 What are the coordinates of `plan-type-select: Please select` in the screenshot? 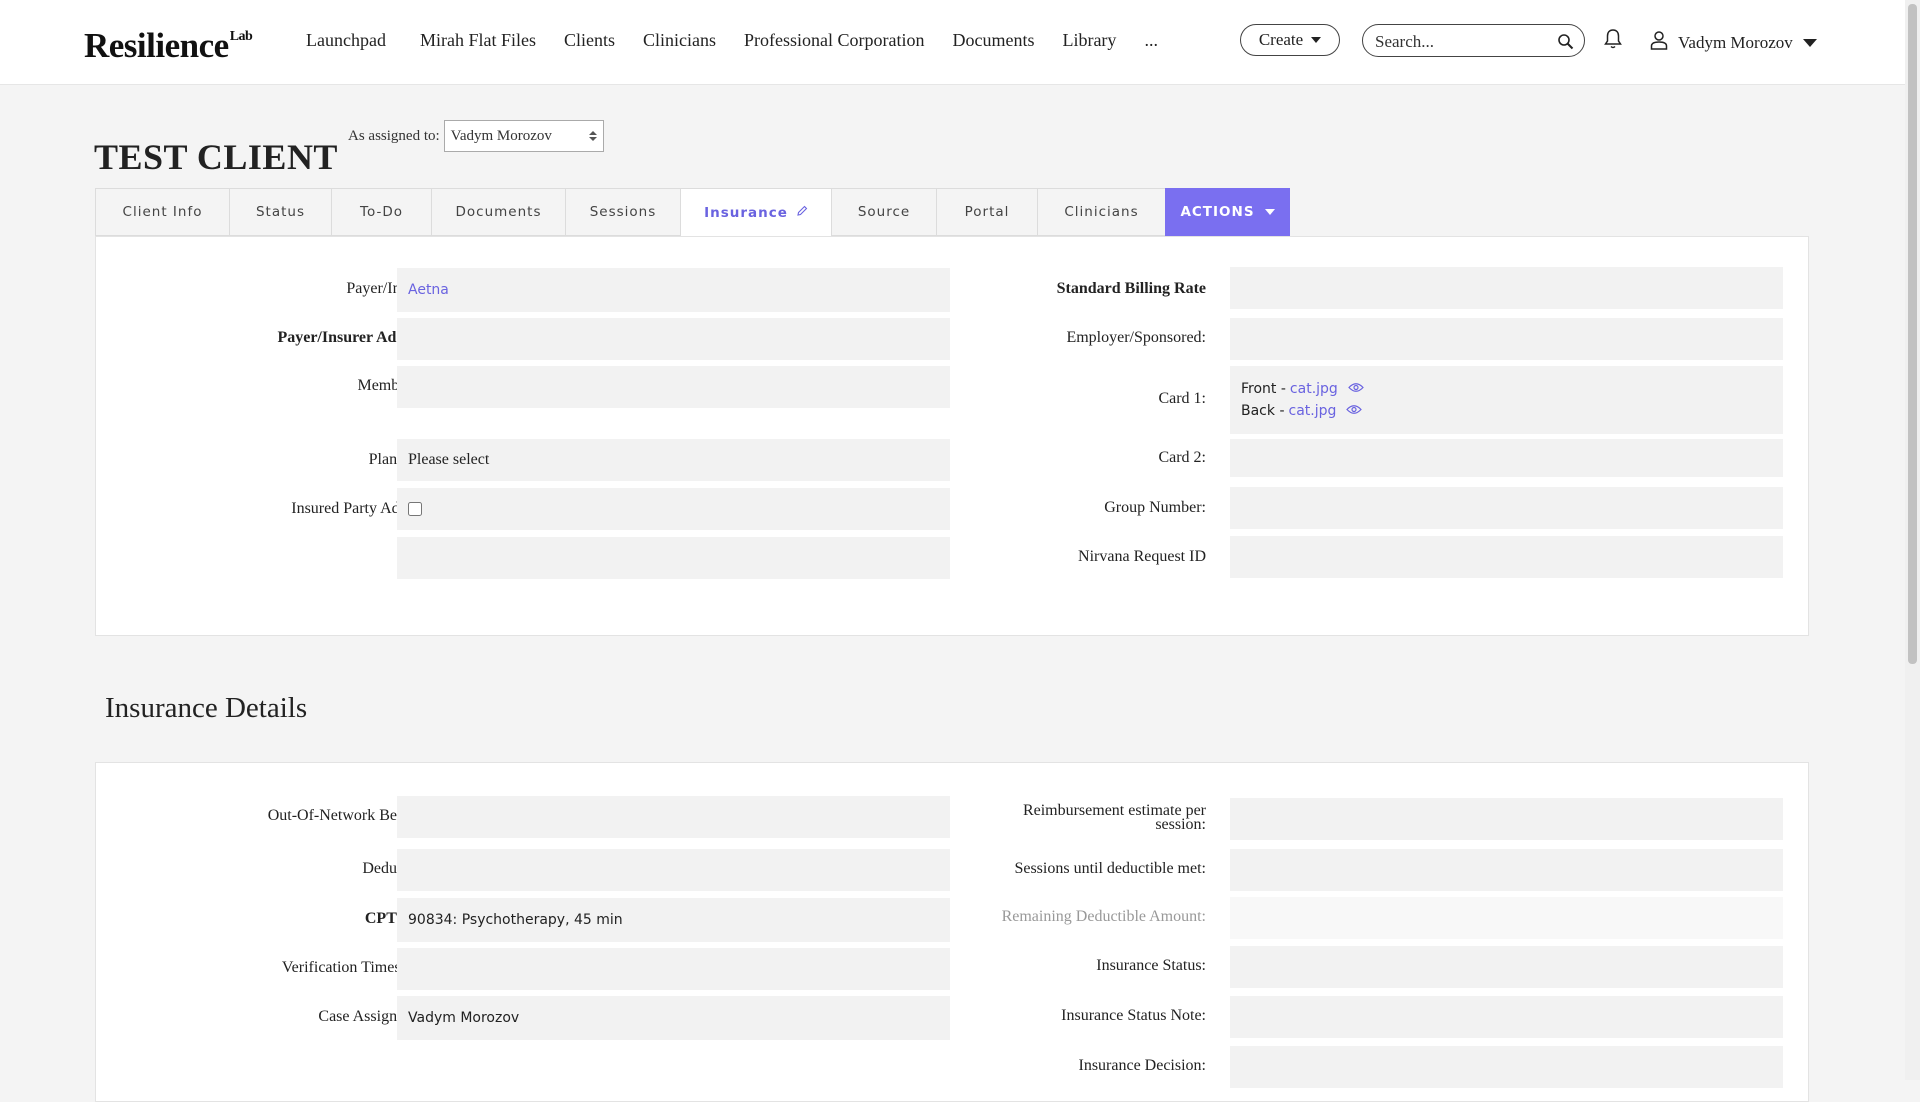 It's located at (673, 460).